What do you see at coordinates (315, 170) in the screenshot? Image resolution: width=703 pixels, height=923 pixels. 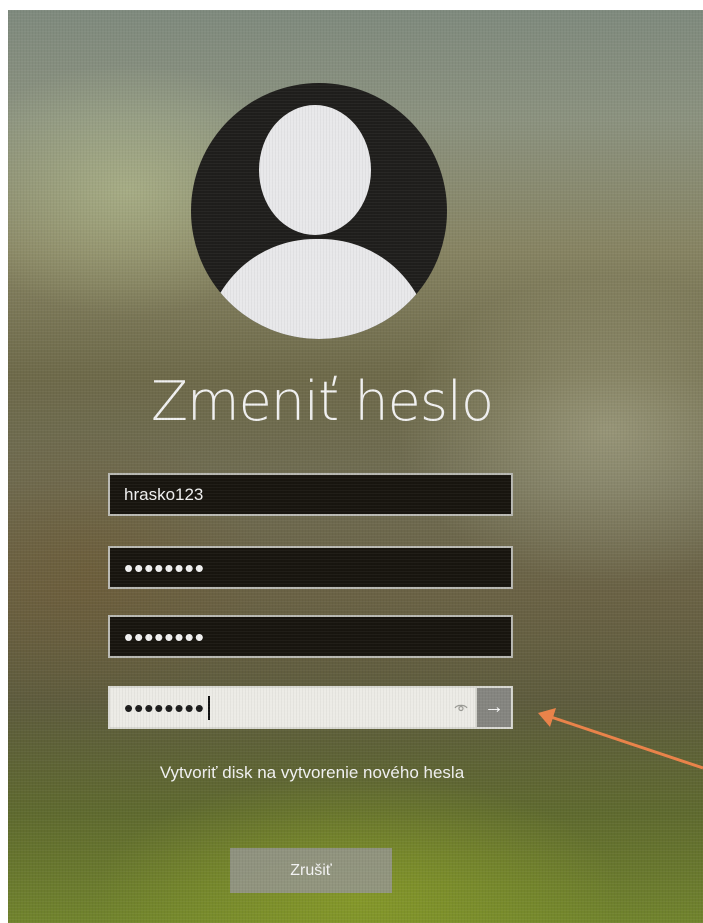 I see `avatar-head-shape` at bounding box center [315, 170].